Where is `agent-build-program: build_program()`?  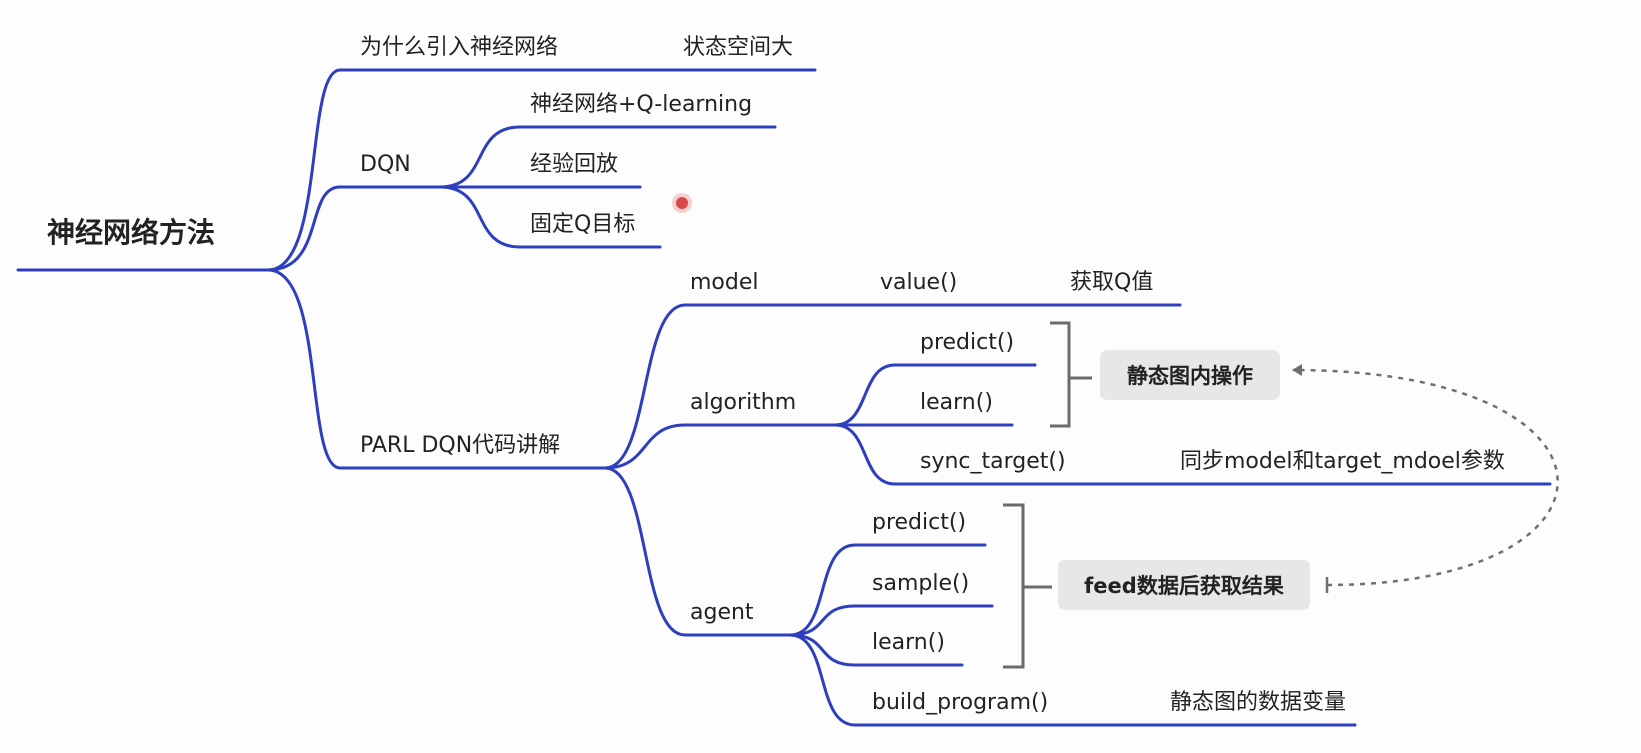 agent-build-program: build_program() is located at coordinates (960, 703).